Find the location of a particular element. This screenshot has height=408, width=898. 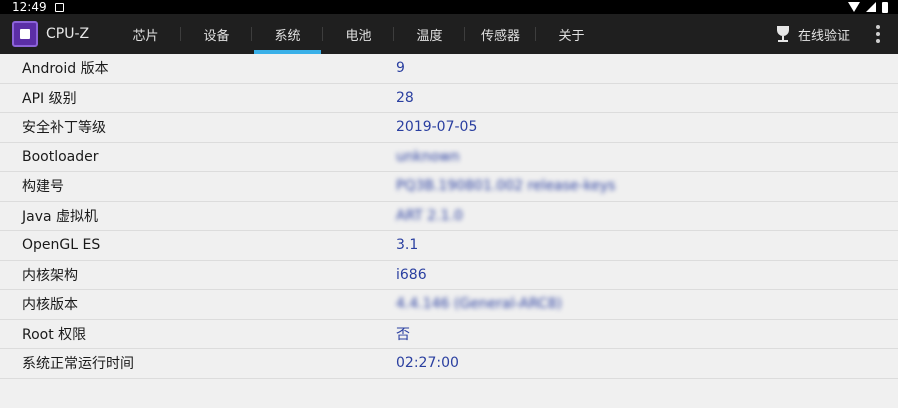

row-value: 4.4.146 (General-ARC8) is located at coordinates (479, 304).